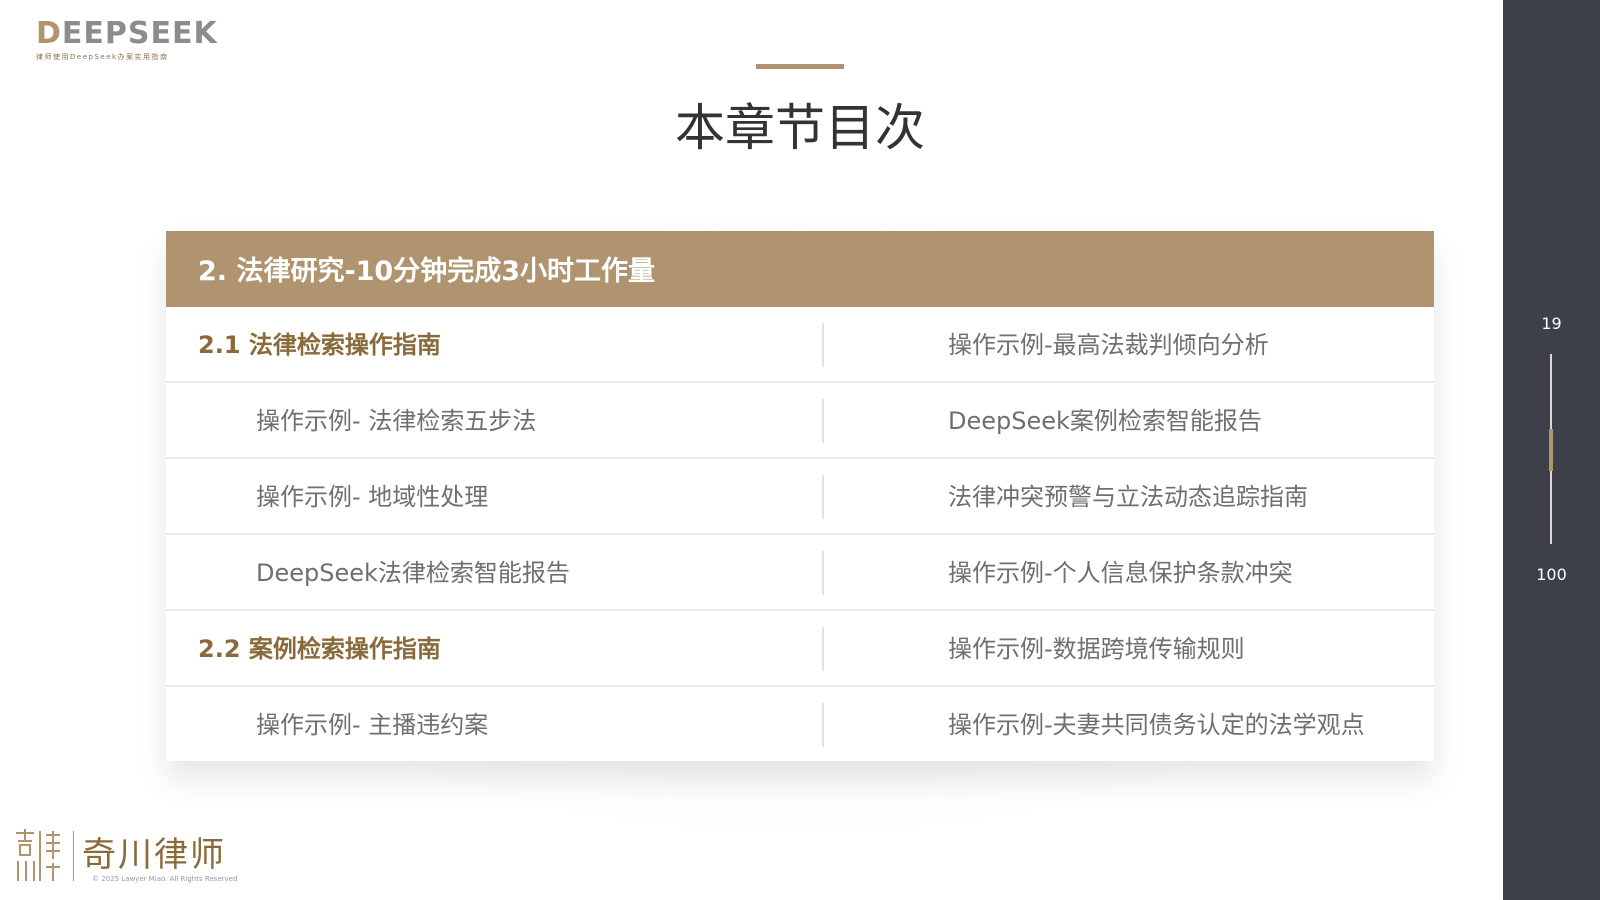 The width and height of the screenshot is (1600, 900). What do you see at coordinates (1120, 572) in the screenshot?
I see `contents-item: 操作示例-个人信息保护条款冲突` at bounding box center [1120, 572].